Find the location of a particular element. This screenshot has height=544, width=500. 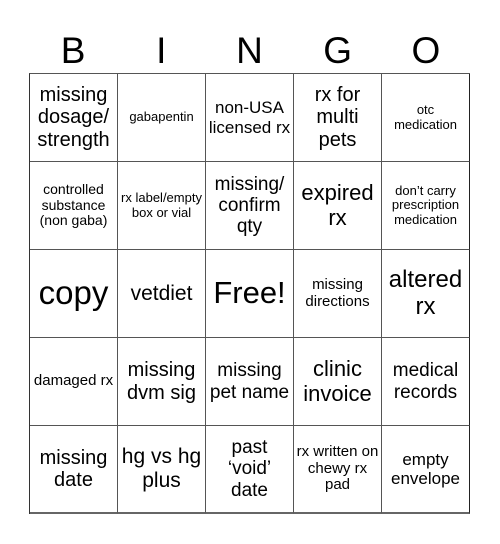

bingo-cell: missing date is located at coordinates (74, 470).